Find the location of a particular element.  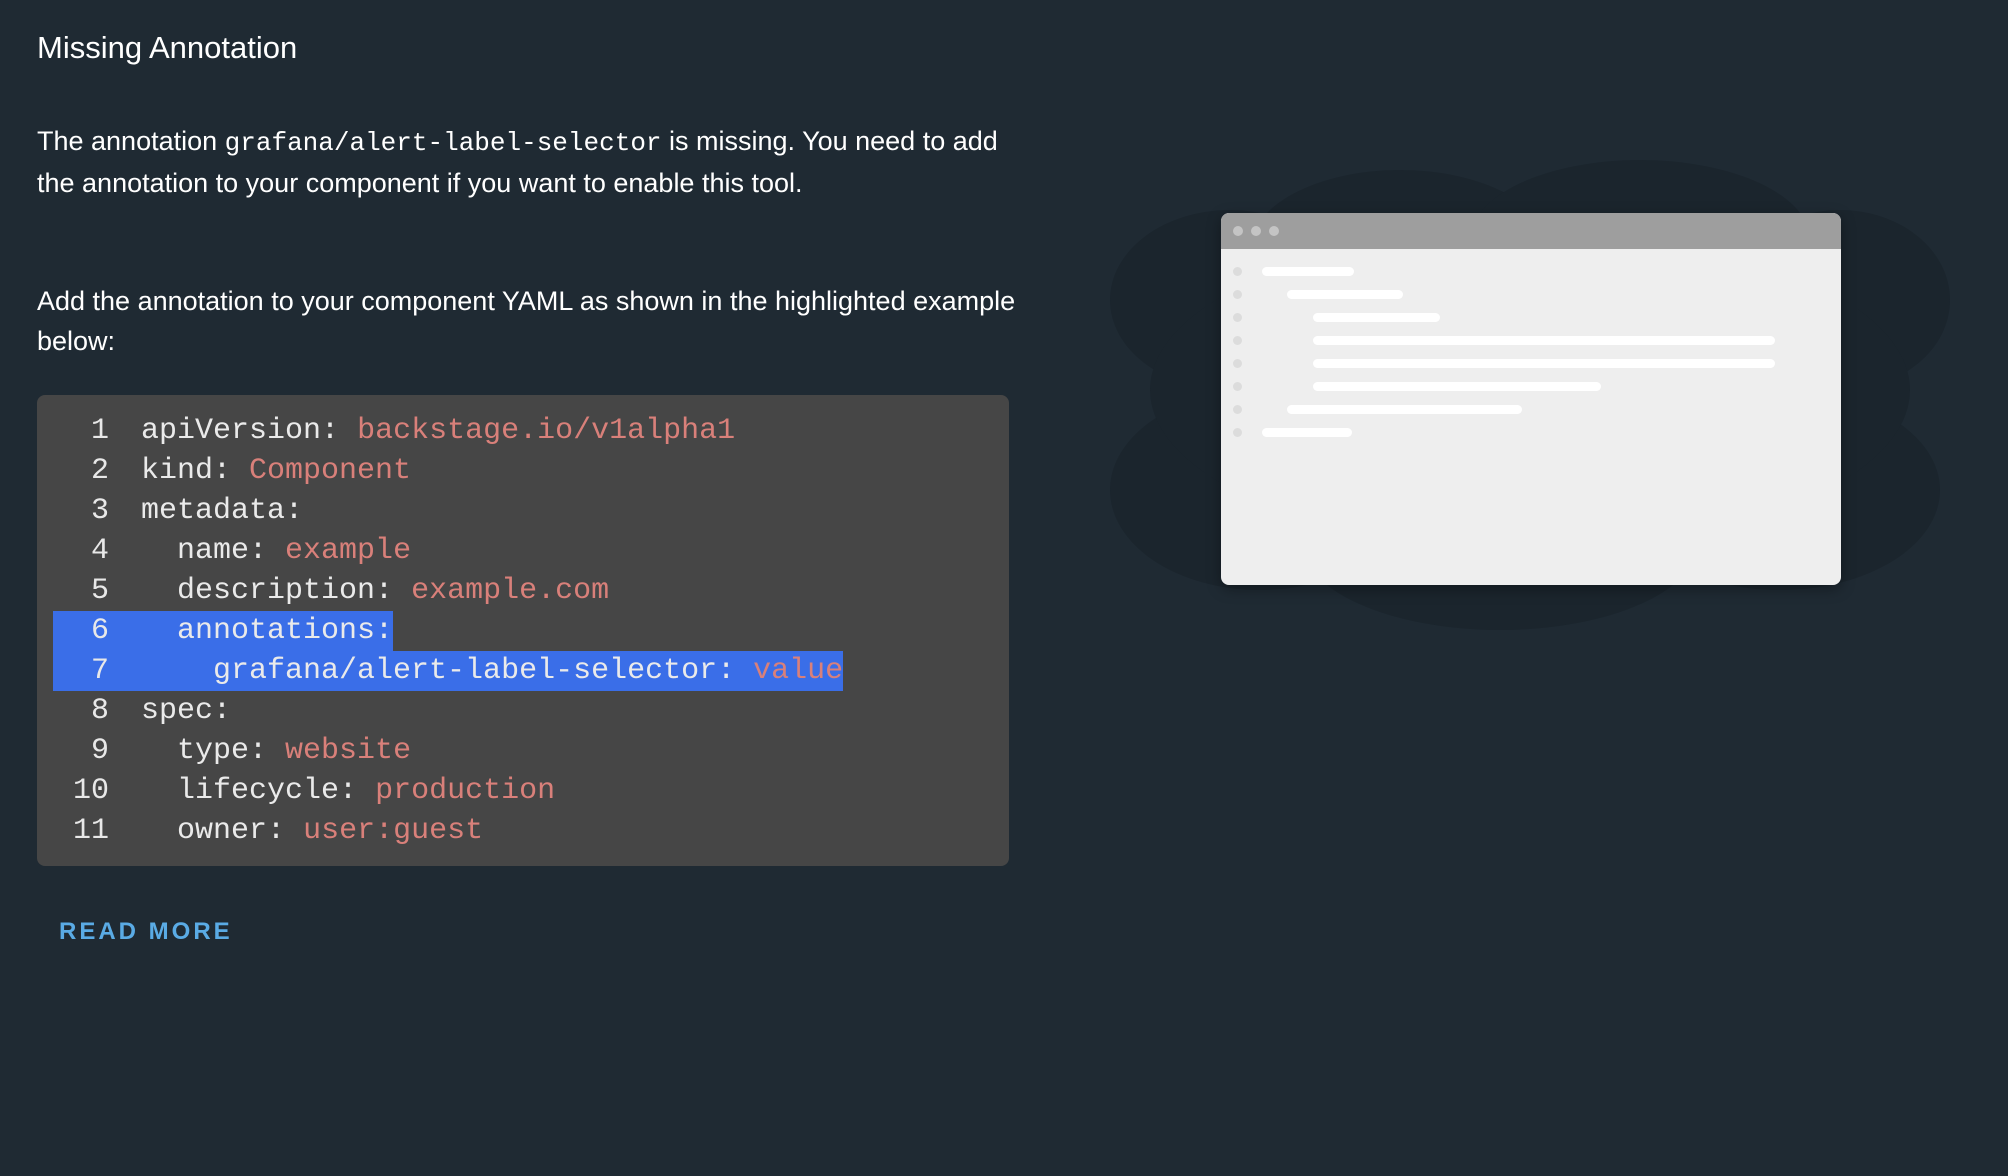

code-span: 3 metadata: is located at coordinates (178, 511).